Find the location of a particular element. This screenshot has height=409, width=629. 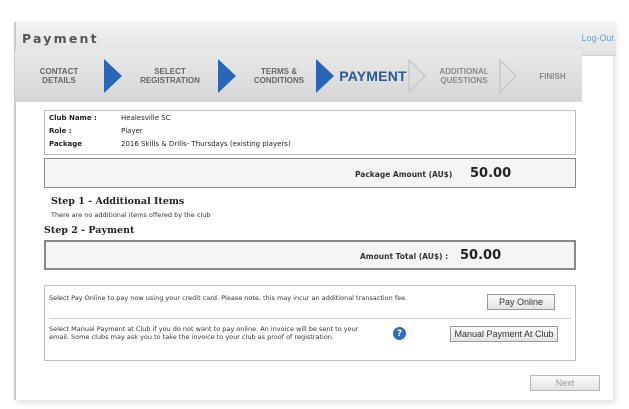

options-divider is located at coordinates (310, 318).